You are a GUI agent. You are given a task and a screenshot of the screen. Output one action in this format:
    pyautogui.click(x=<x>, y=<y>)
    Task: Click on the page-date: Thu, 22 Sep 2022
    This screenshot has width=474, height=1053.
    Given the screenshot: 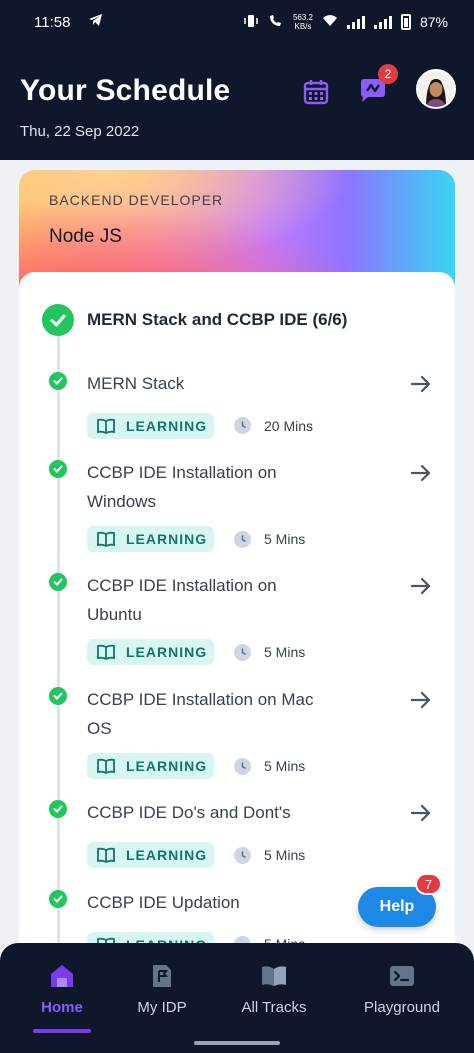 What is the action you would take?
    pyautogui.click(x=80, y=131)
    